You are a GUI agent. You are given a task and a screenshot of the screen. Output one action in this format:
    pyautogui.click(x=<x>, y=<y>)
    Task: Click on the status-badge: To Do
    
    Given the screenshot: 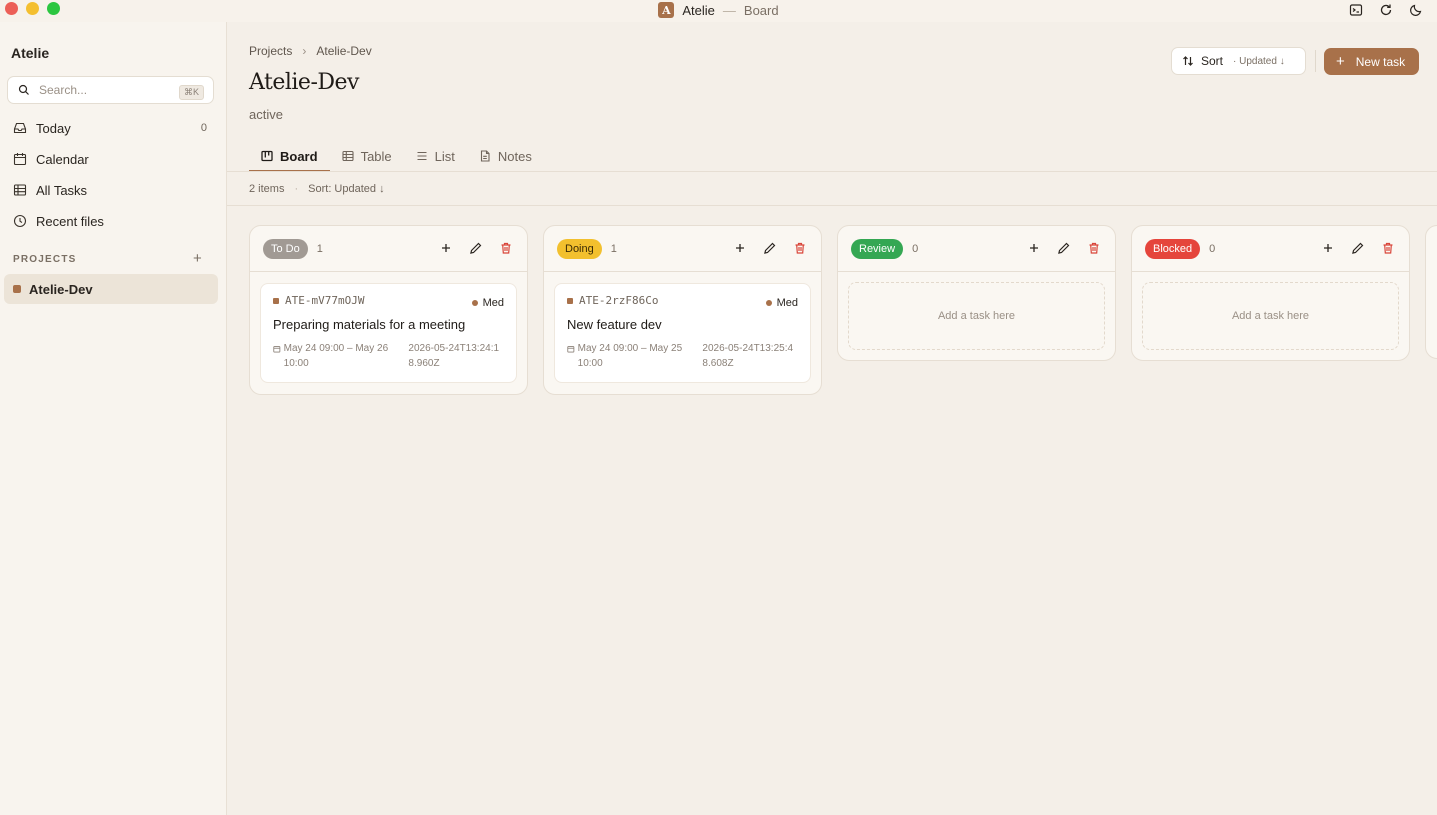 What is the action you would take?
    pyautogui.click(x=285, y=248)
    